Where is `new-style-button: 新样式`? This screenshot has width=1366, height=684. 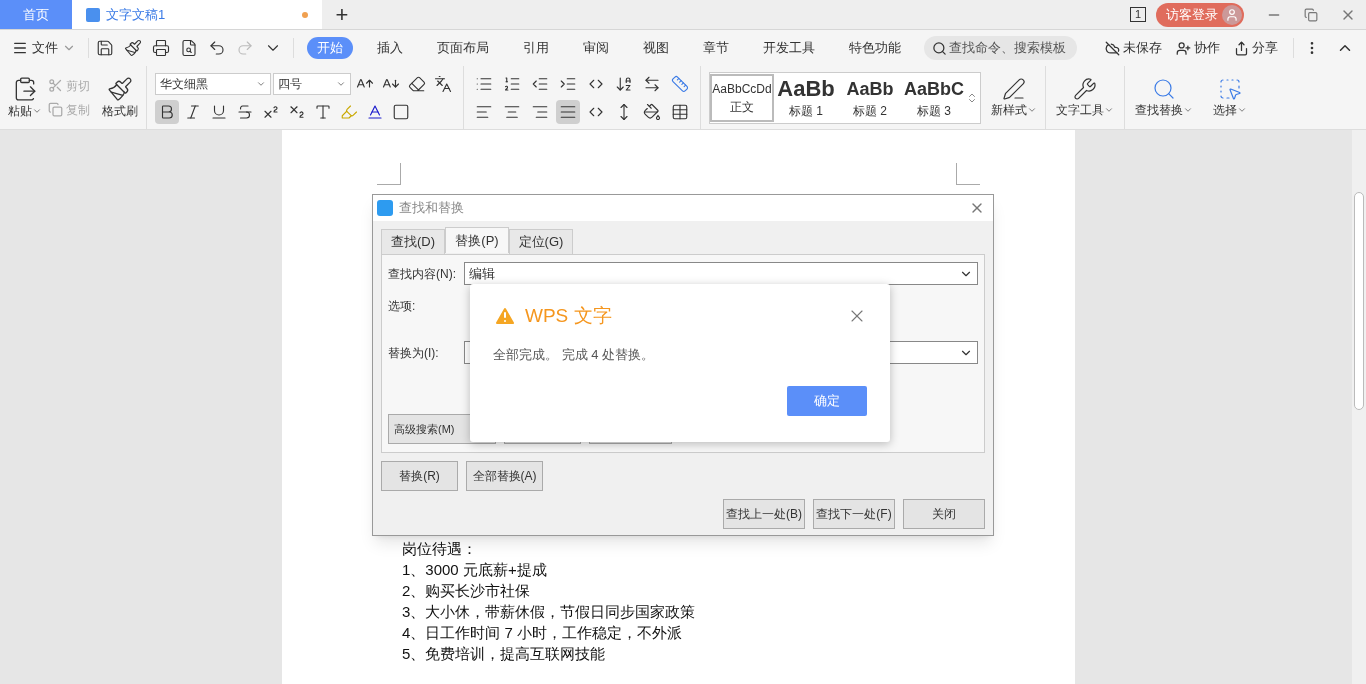 new-style-button: 新样式 is located at coordinates (1014, 97).